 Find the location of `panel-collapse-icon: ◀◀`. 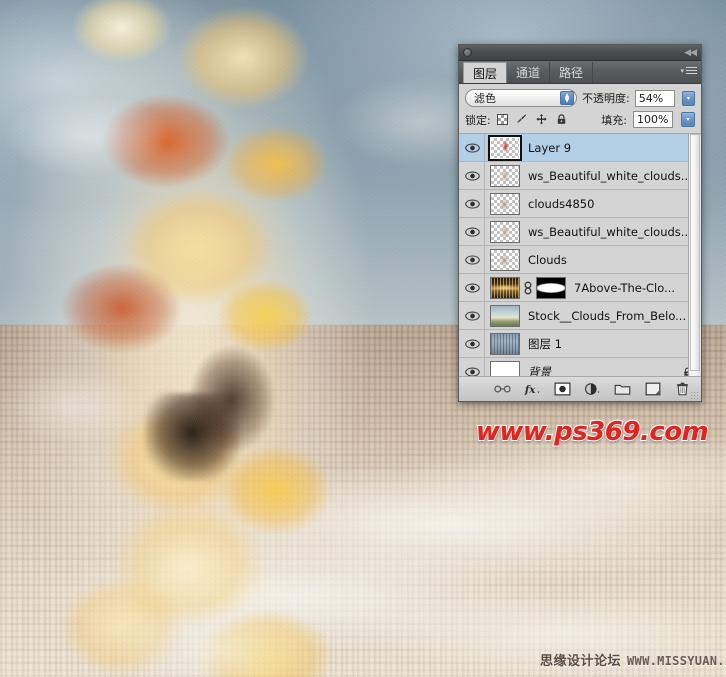

panel-collapse-icon: ◀◀ is located at coordinates (690, 52).